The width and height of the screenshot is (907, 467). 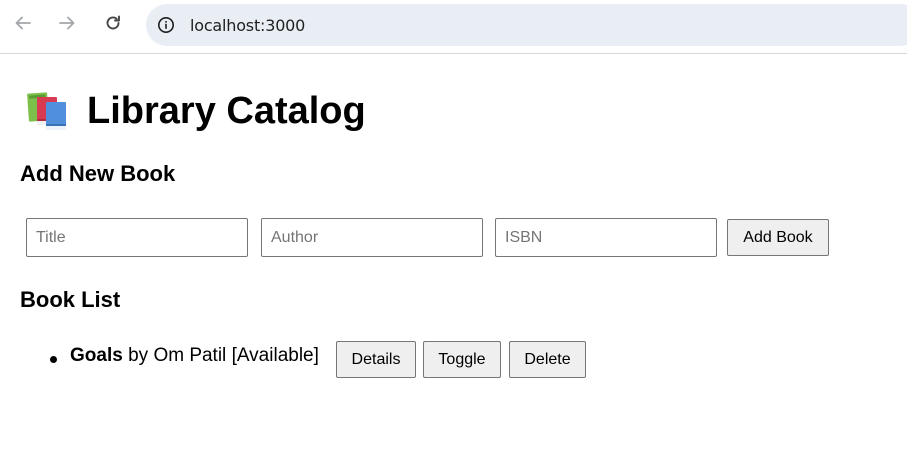 I want to click on browser-toolbar: localhost:3000, so click(x=453, y=27).